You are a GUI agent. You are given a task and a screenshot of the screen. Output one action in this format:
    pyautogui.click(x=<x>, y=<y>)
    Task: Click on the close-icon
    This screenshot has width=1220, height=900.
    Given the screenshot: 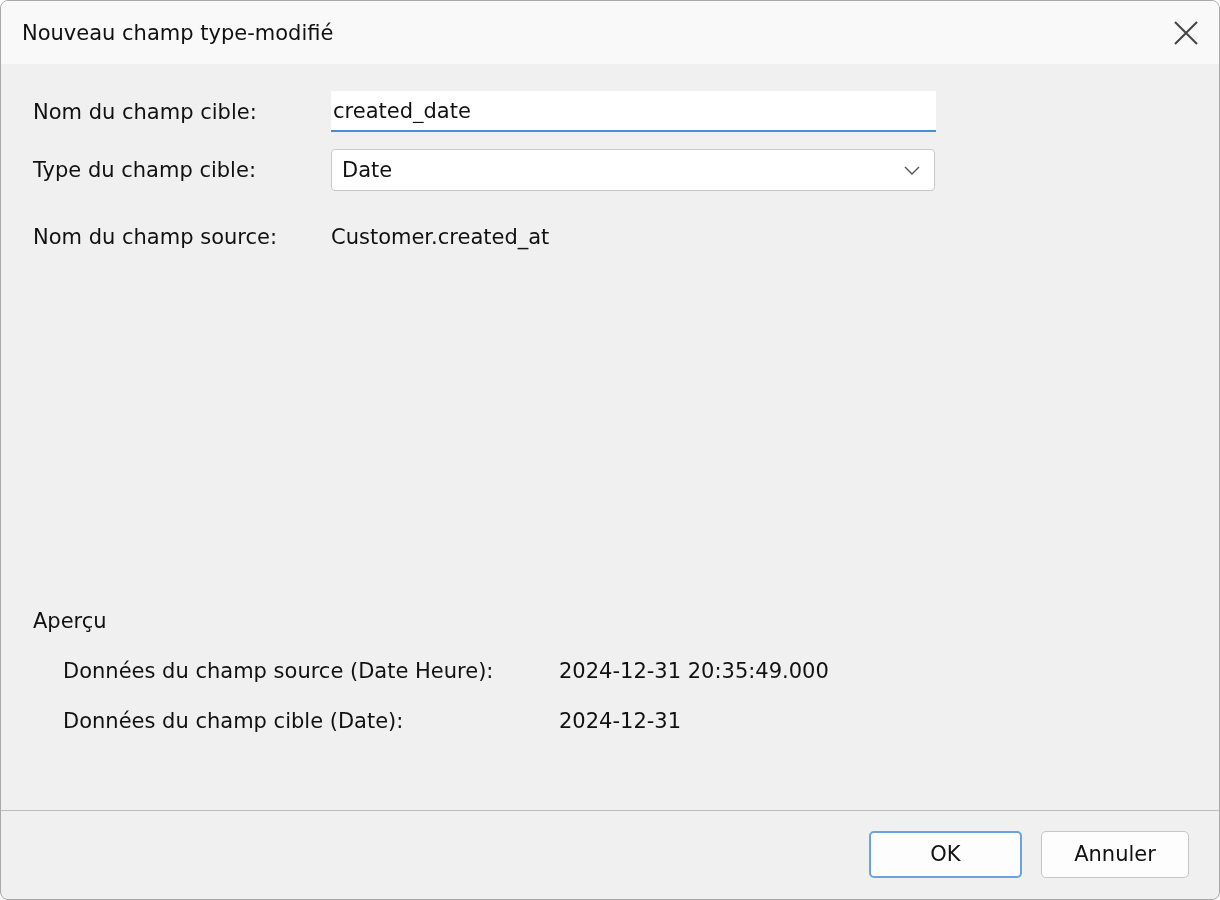 What is the action you would take?
    pyautogui.click(x=1186, y=32)
    